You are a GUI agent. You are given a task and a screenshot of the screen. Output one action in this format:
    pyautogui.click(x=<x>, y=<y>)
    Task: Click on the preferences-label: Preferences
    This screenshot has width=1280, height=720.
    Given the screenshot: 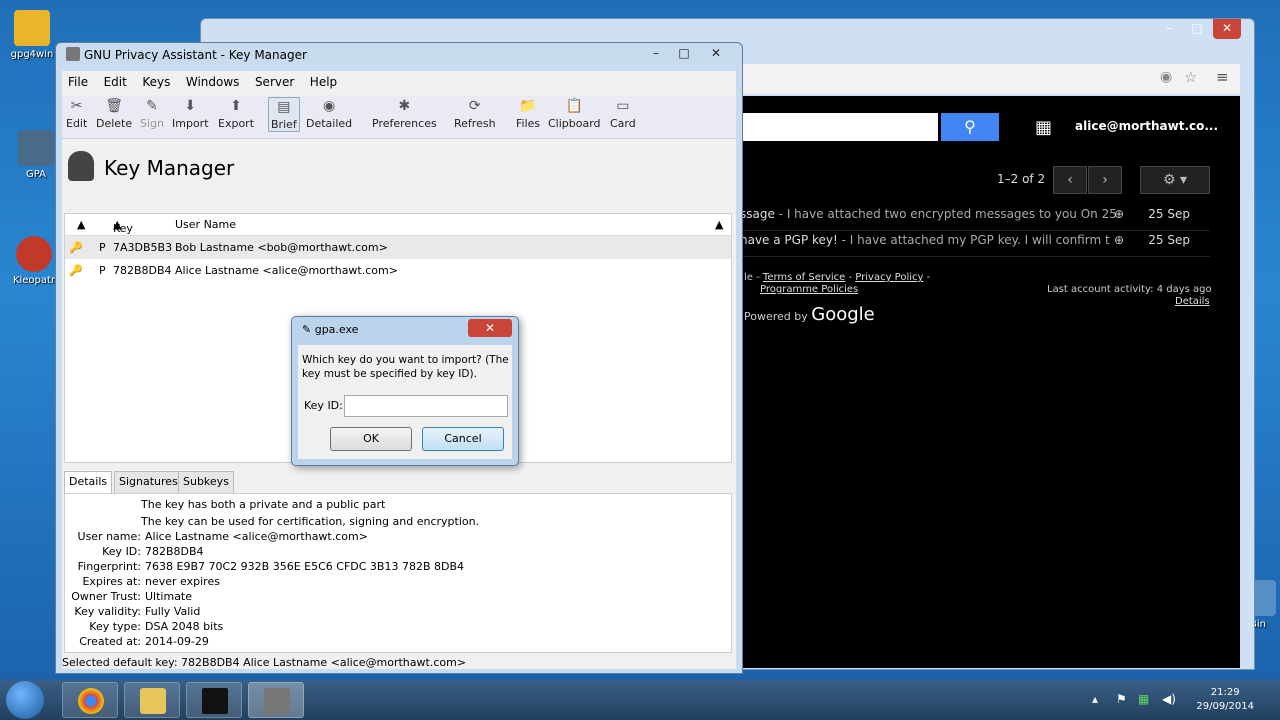 What is the action you would take?
    pyautogui.click(x=404, y=123)
    